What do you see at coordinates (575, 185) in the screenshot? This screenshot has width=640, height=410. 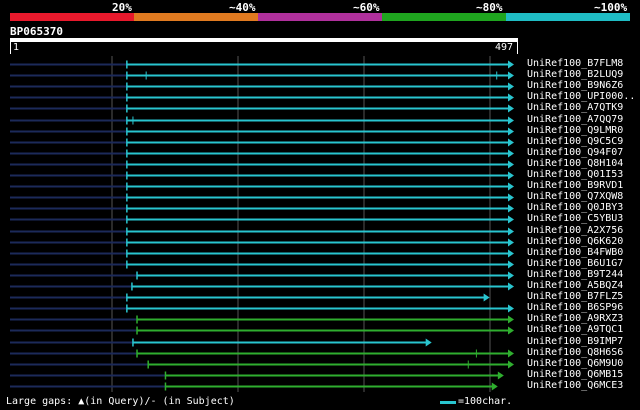 I see `hit-label: UniRef100_B9RVD1` at bounding box center [575, 185].